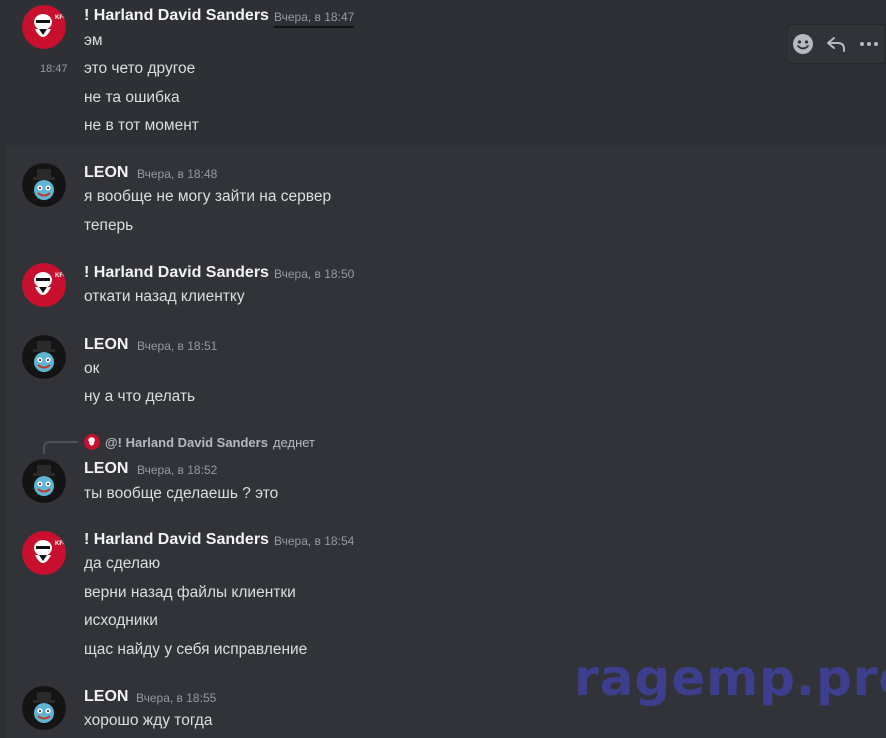  I want to click on emoji-icon, so click(803, 44).